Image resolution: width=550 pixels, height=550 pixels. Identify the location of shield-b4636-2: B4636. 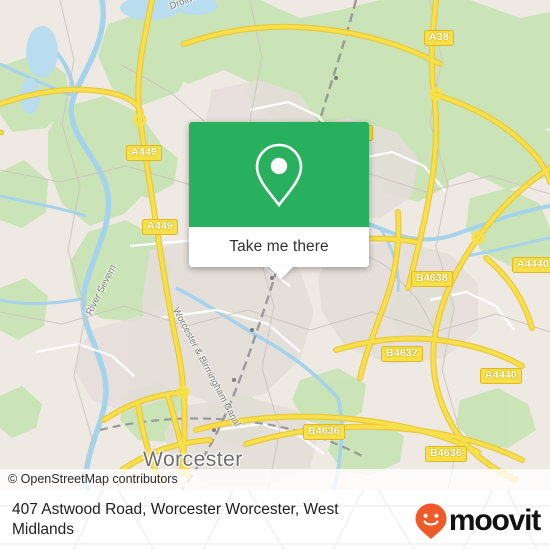
(446, 454).